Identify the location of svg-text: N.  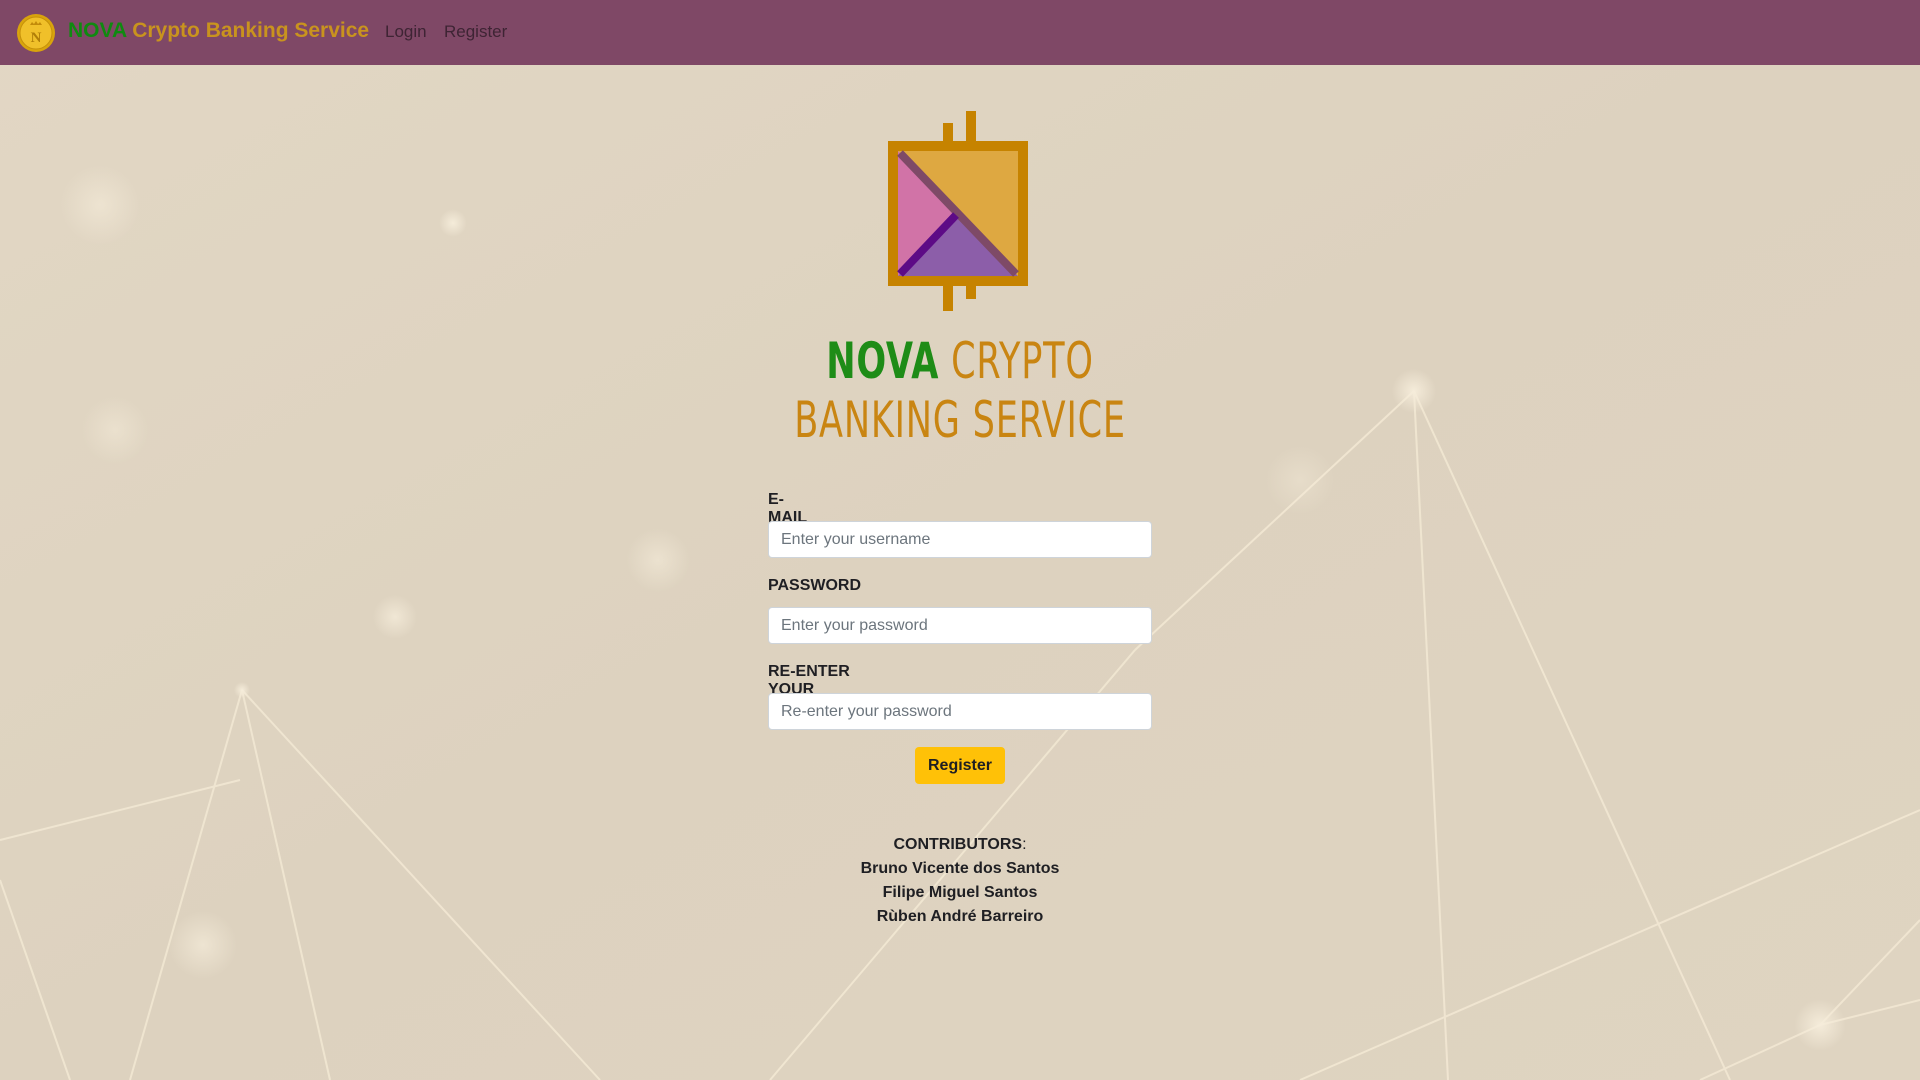
(36, 38).